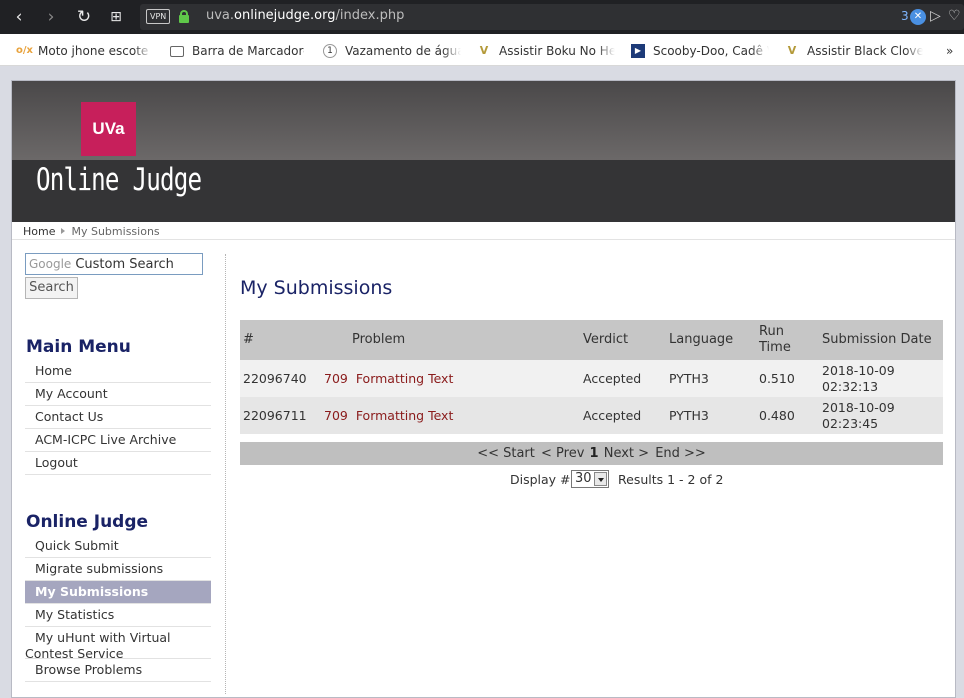  What do you see at coordinates (680, 453) in the screenshot?
I see `pager-end-link: End >>` at bounding box center [680, 453].